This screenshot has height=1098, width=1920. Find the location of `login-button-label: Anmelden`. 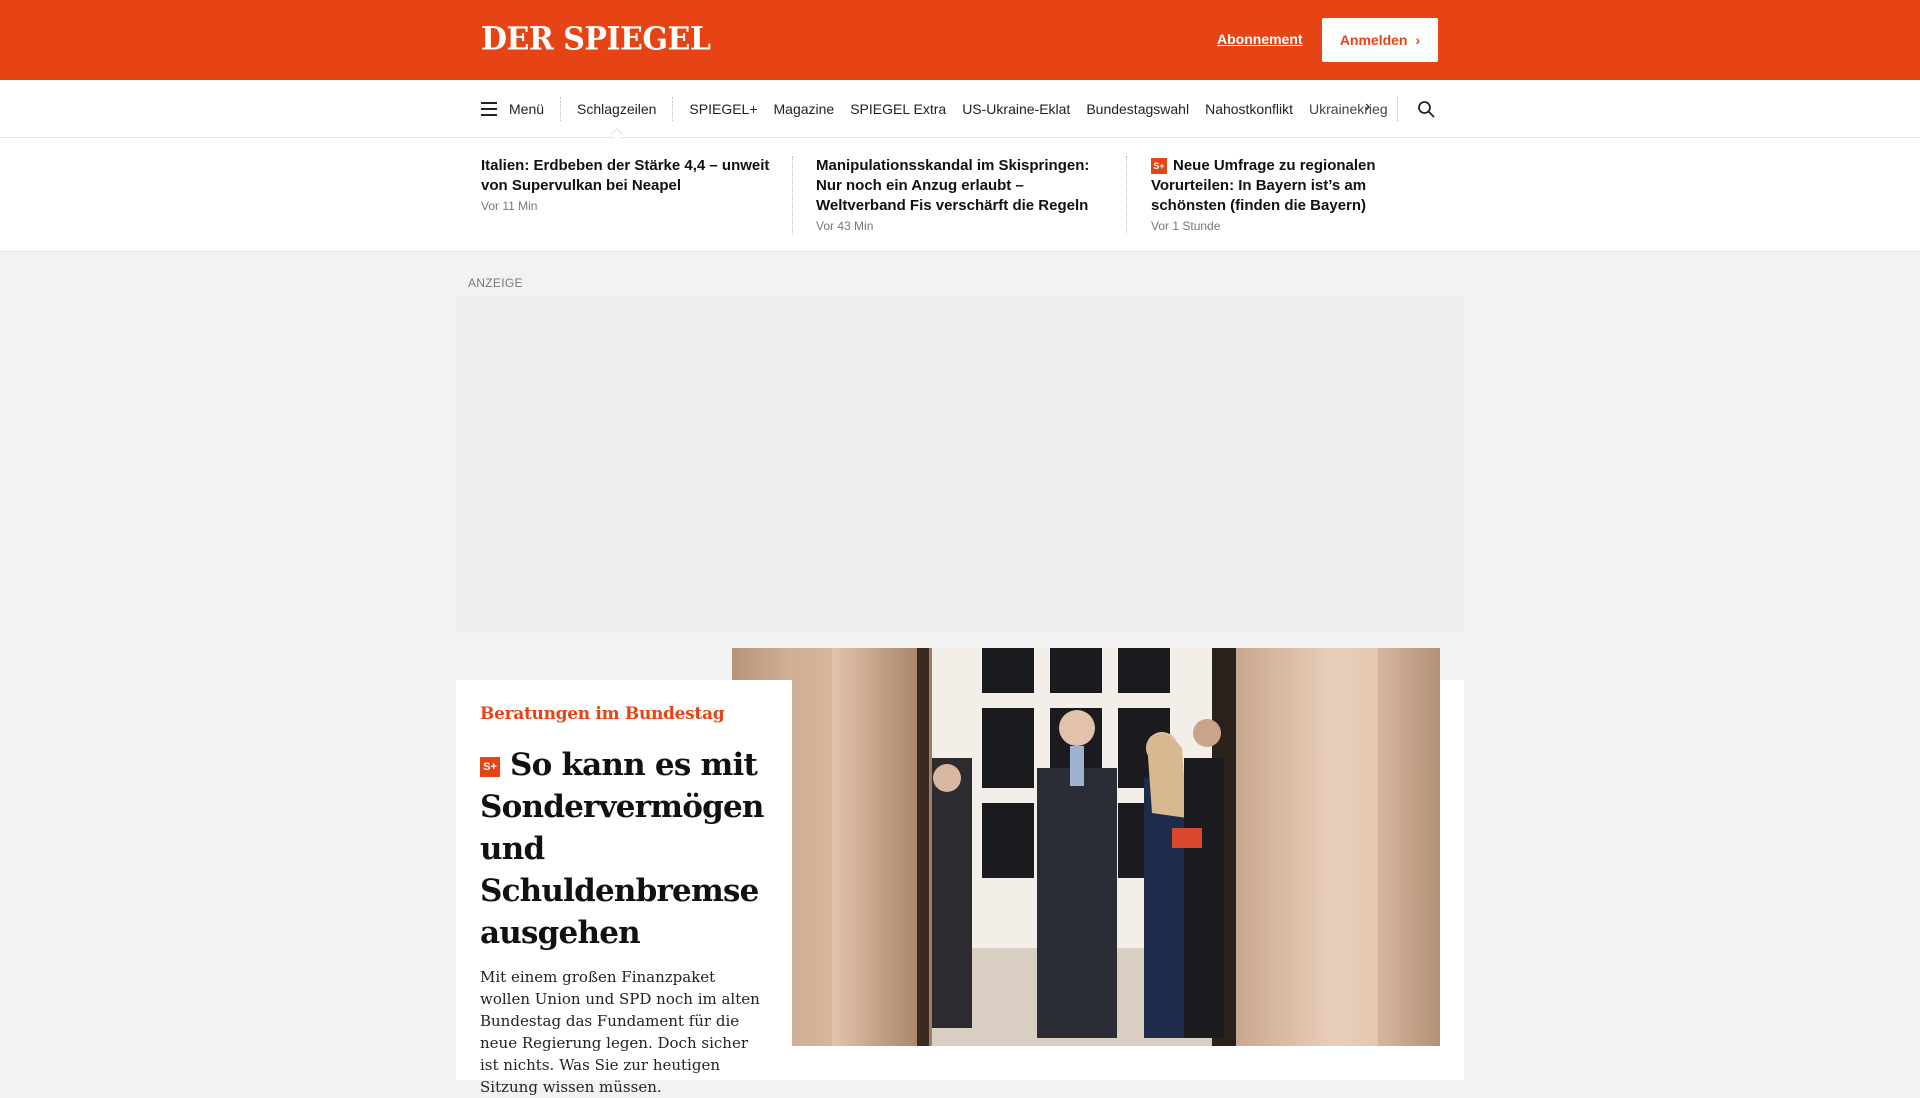

login-button-label: Anmelden is located at coordinates (1373, 40).